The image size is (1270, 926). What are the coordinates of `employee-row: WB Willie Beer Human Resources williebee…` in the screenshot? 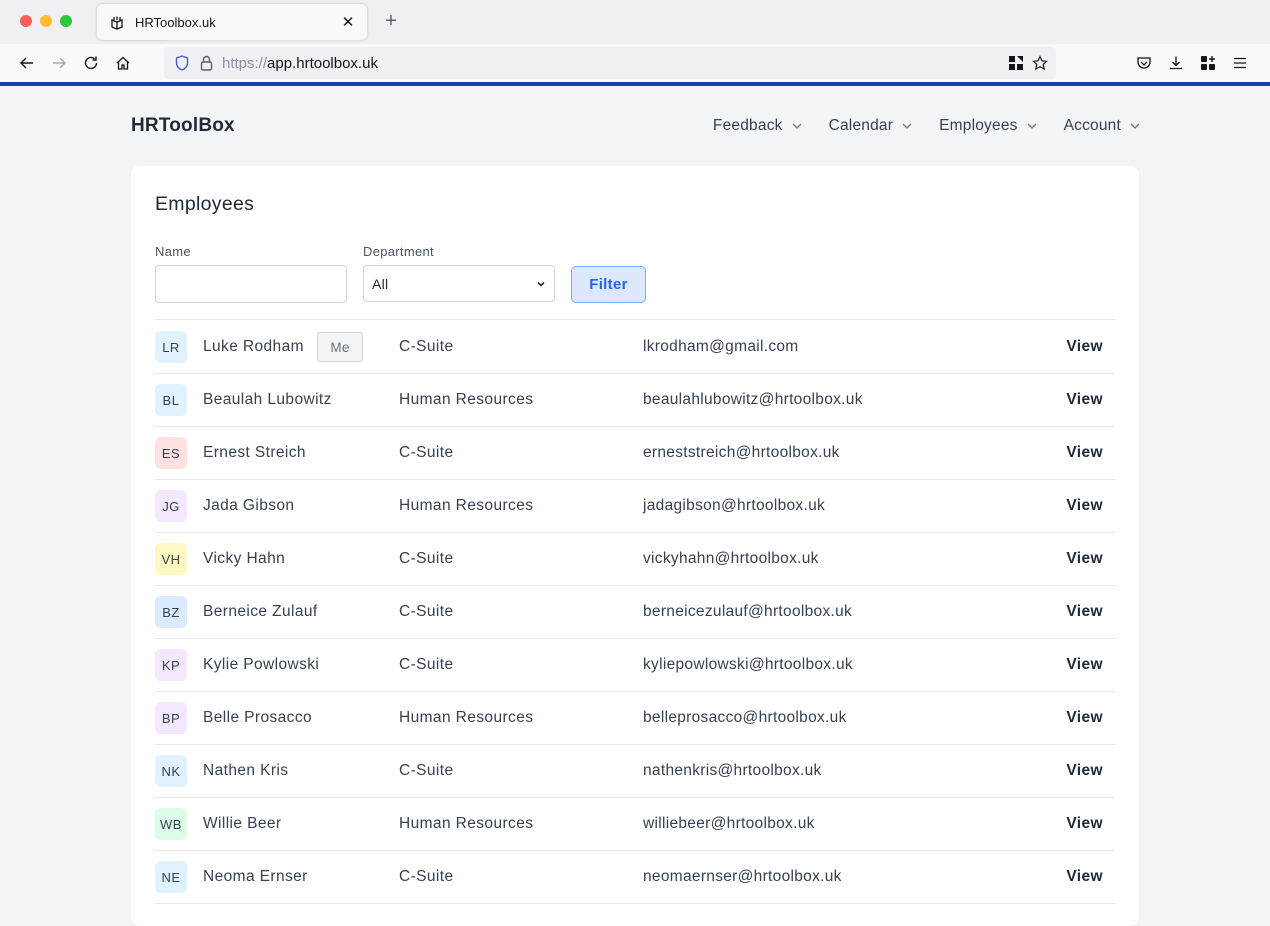 It's located at (635, 824).